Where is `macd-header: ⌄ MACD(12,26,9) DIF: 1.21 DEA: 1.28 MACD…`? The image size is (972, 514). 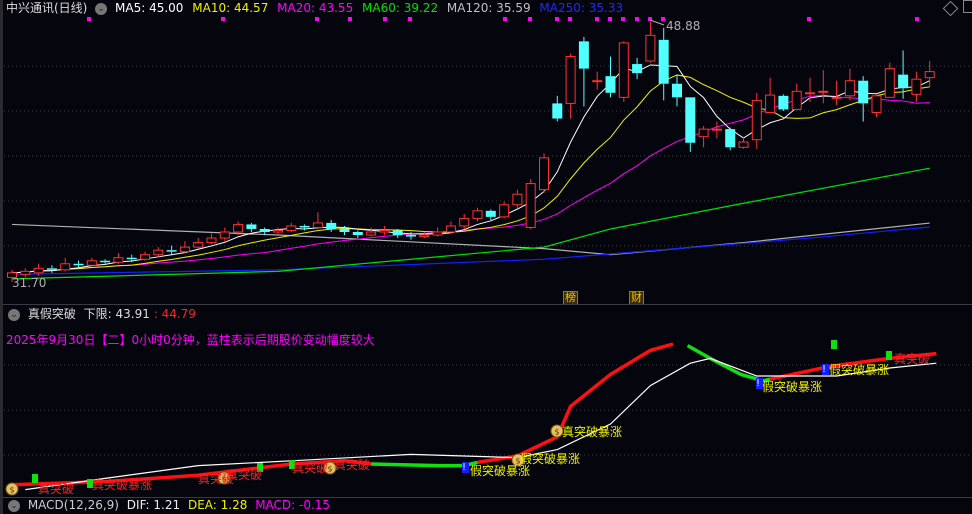 macd-header: ⌄ MACD(12,26,9) DIF: 1.21 DEA: 1.28 MACD… is located at coordinates (167, 505).